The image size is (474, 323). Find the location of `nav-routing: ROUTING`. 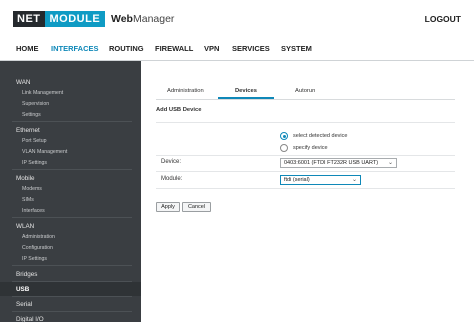

nav-routing: ROUTING is located at coordinates (126, 48).